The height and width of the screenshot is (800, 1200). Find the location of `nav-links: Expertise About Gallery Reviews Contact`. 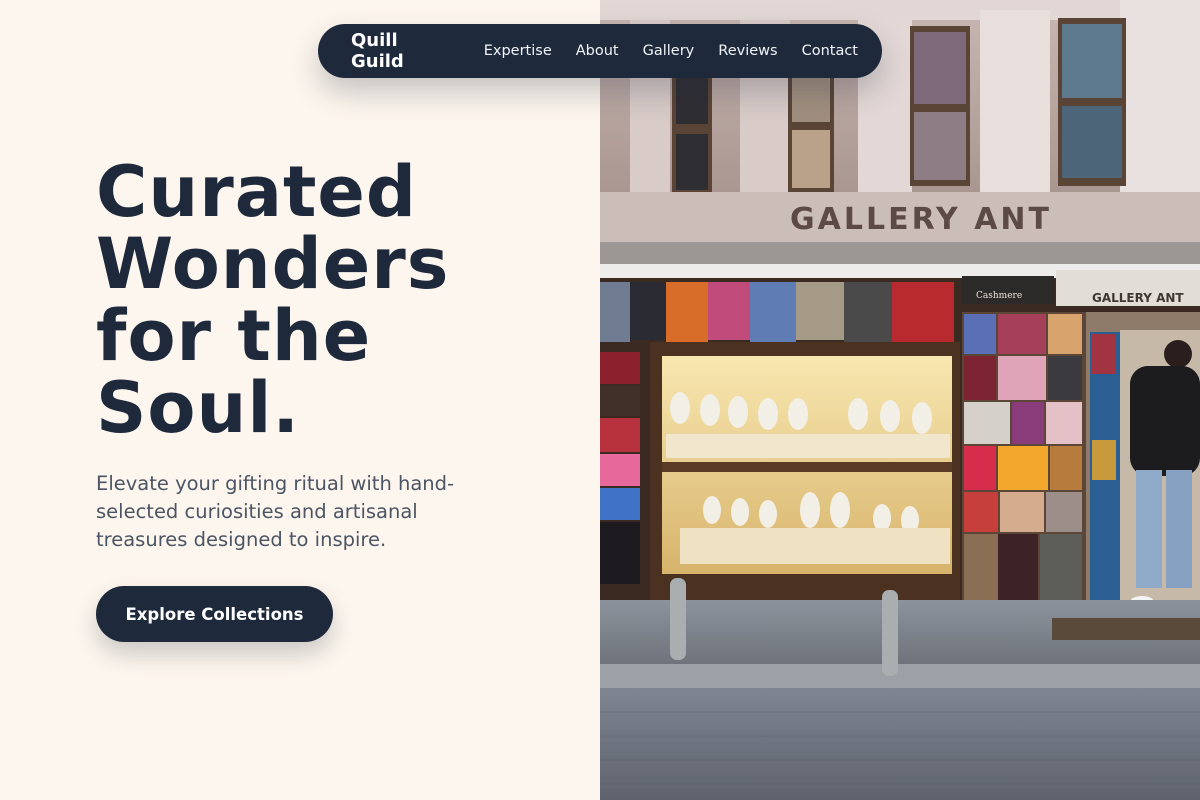

nav-links: Expertise About Gallery Reviews Contact is located at coordinates (683, 51).